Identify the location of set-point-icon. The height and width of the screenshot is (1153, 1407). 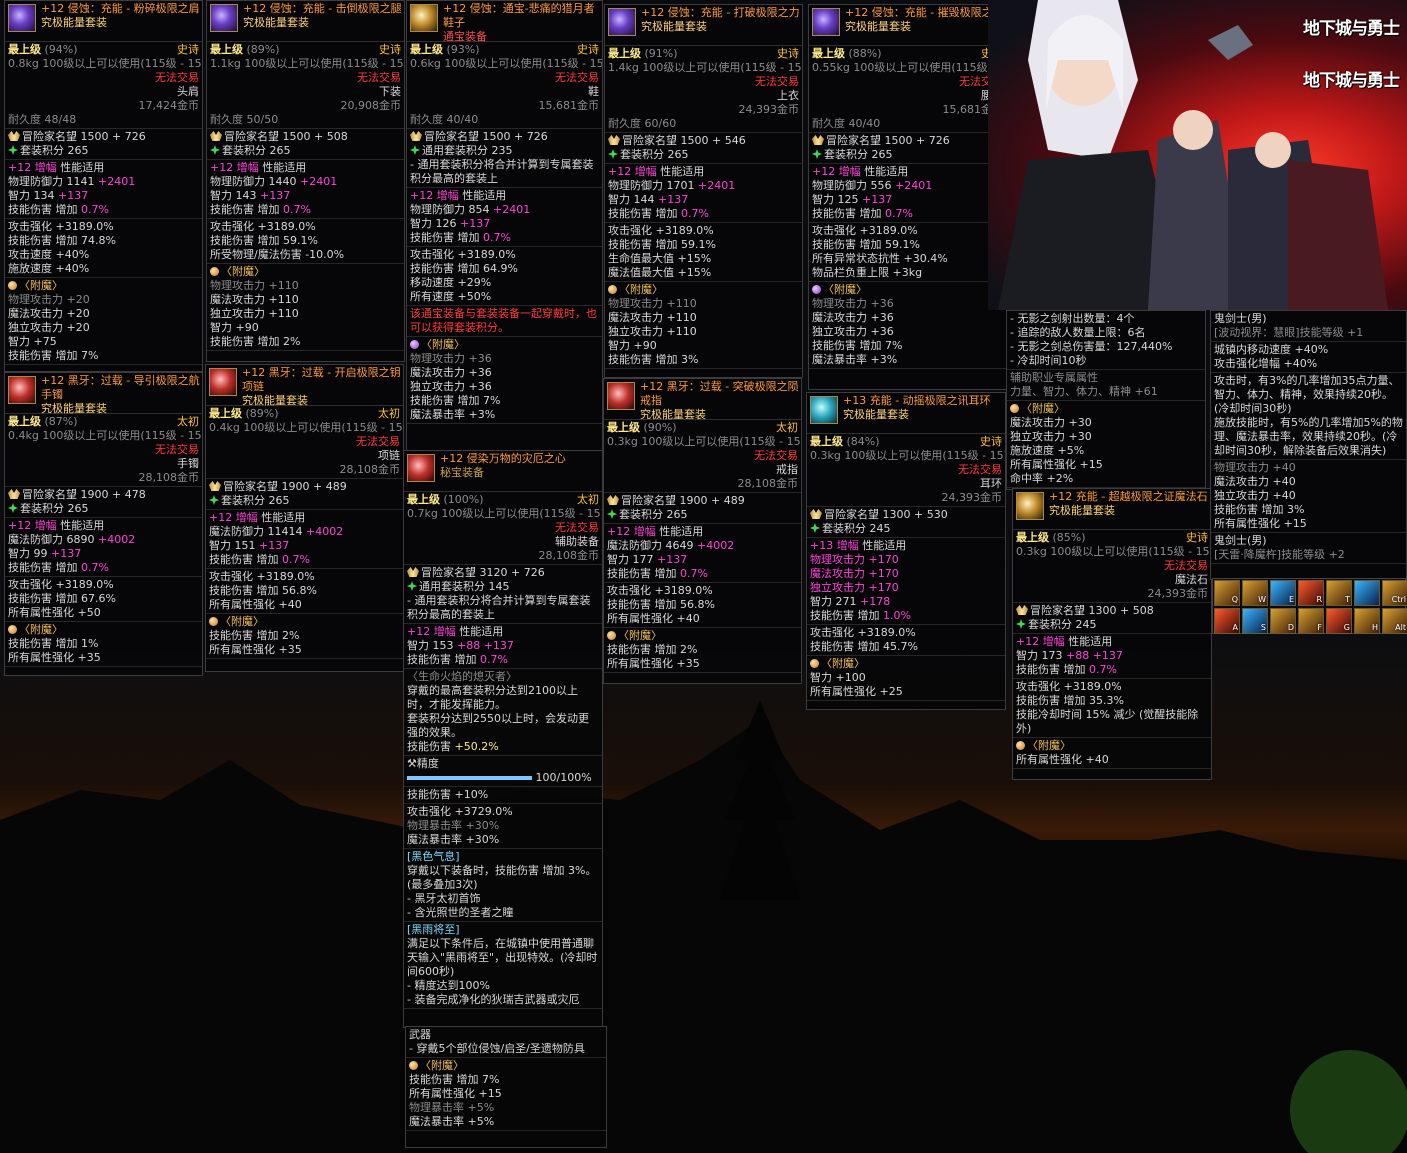
(13, 150).